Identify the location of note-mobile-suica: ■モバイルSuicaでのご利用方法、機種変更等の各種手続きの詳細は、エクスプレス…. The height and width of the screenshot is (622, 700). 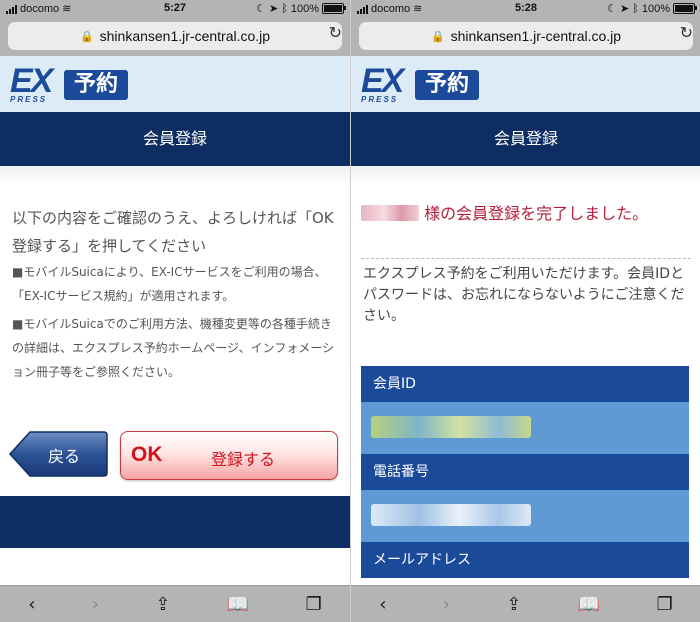
(173, 348).